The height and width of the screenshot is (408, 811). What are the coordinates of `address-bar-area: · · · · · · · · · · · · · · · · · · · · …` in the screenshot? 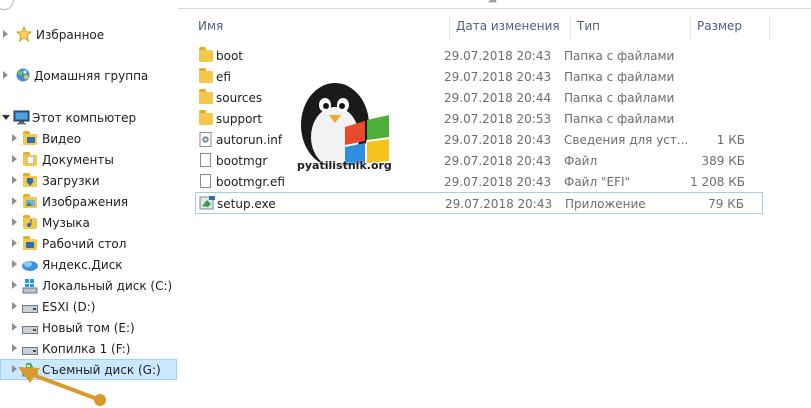 It's located at (405, 6).